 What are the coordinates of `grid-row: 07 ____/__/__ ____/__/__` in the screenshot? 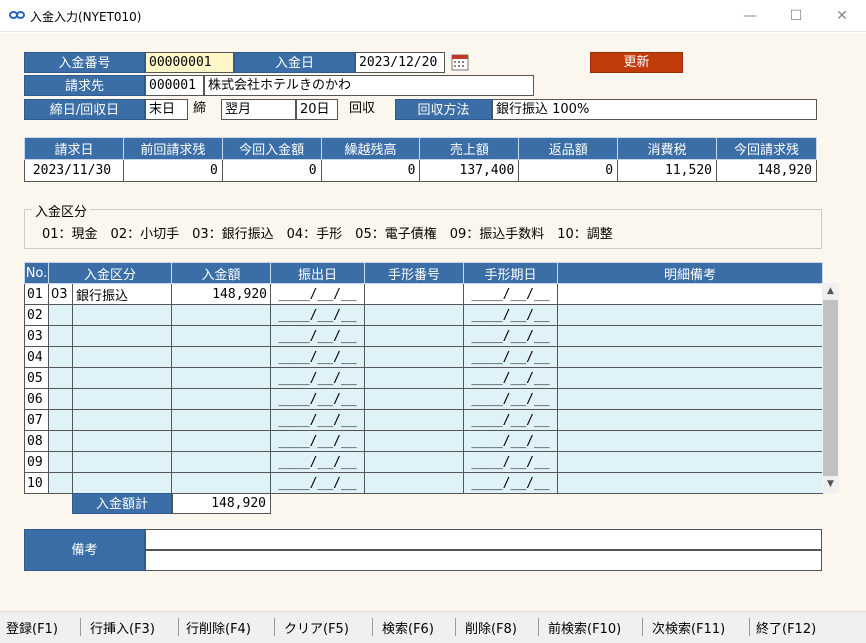 It's located at (424, 420).